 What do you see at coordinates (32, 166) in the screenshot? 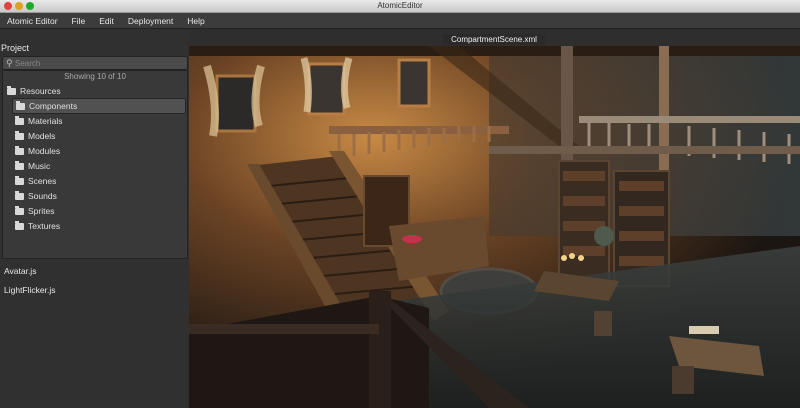
I see `tree-item-music: Music` at bounding box center [32, 166].